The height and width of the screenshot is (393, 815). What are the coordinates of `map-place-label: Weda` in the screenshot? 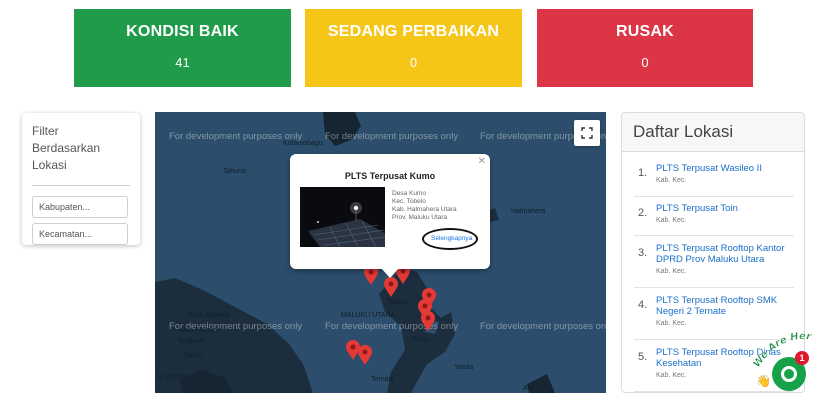 It's located at (464, 367).